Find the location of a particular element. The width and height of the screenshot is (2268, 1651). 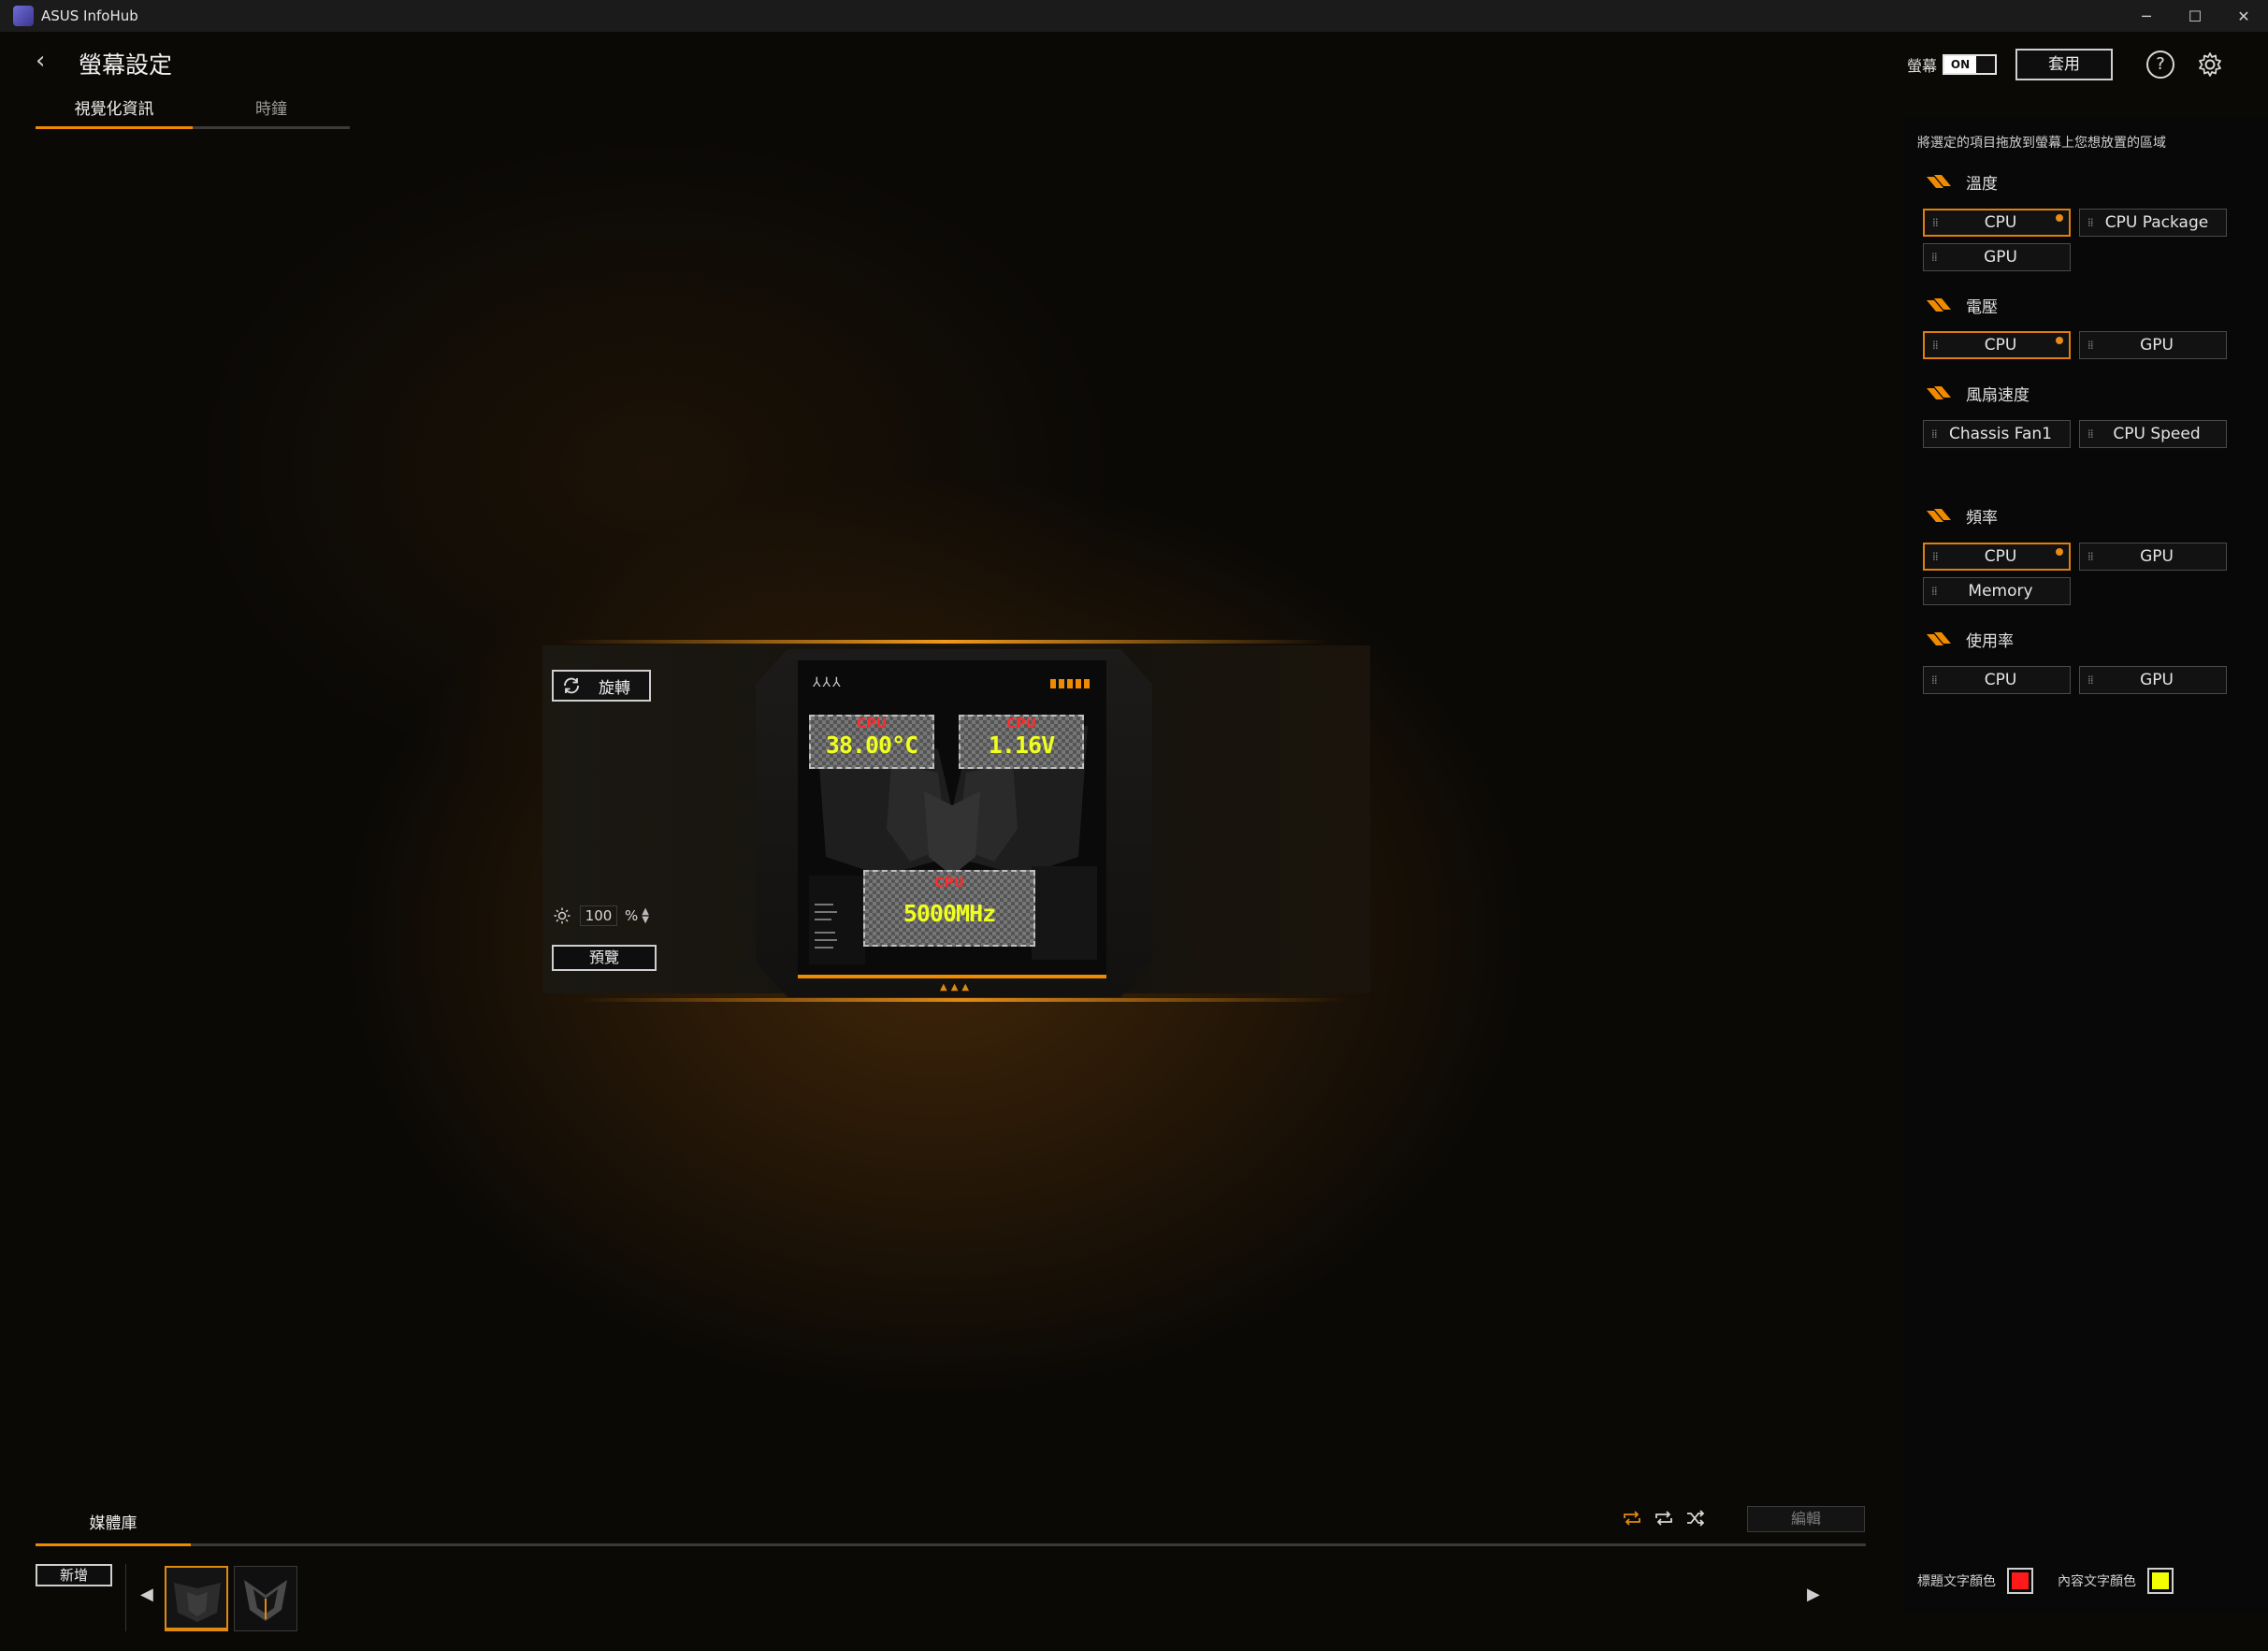

screen-toggle: ON is located at coordinates (1970, 64).